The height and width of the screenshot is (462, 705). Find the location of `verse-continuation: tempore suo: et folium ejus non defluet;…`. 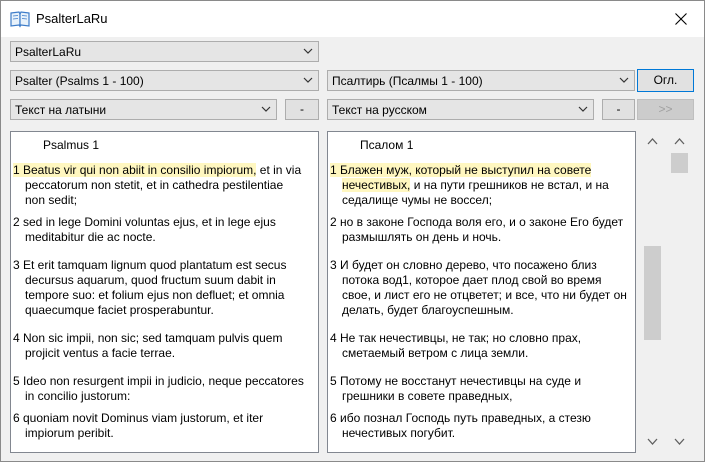

verse-continuation: tempore suo: et folium ejus non defluet;… is located at coordinates (155, 295).